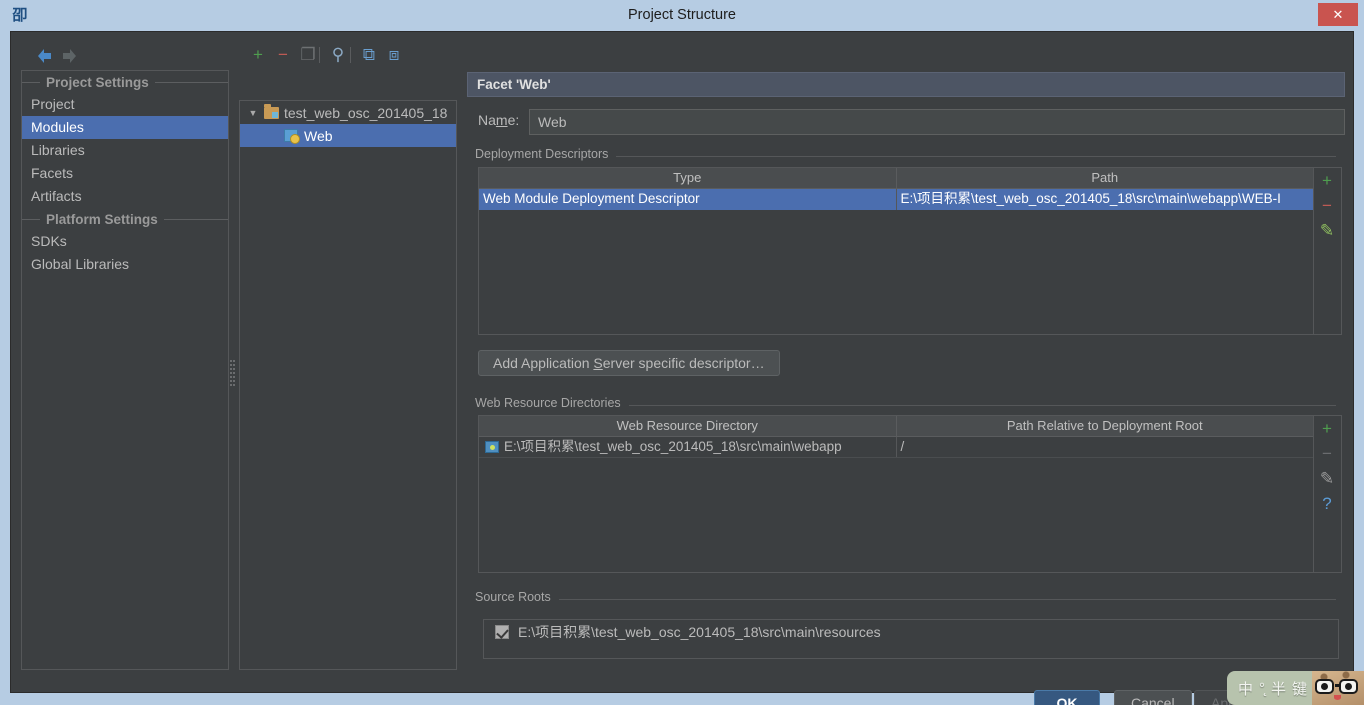 This screenshot has width=1364, height=705. Describe the element at coordinates (502, 632) in the screenshot. I see `source-root-checkbox` at that location.